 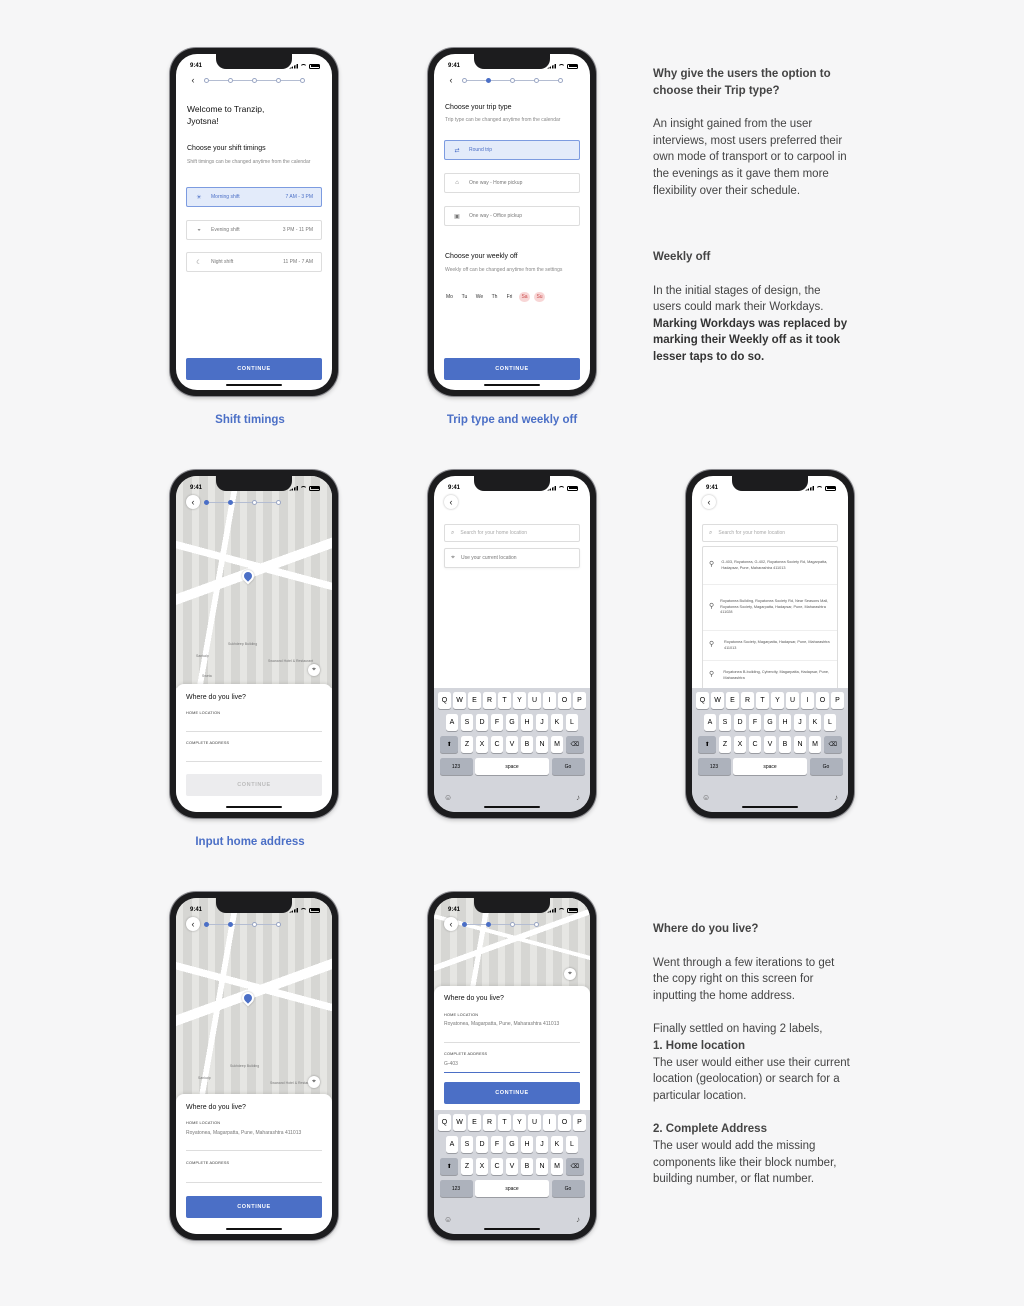 I want to click on trip-option-round: ⇄ Round trip, so click(x=512, y=150).